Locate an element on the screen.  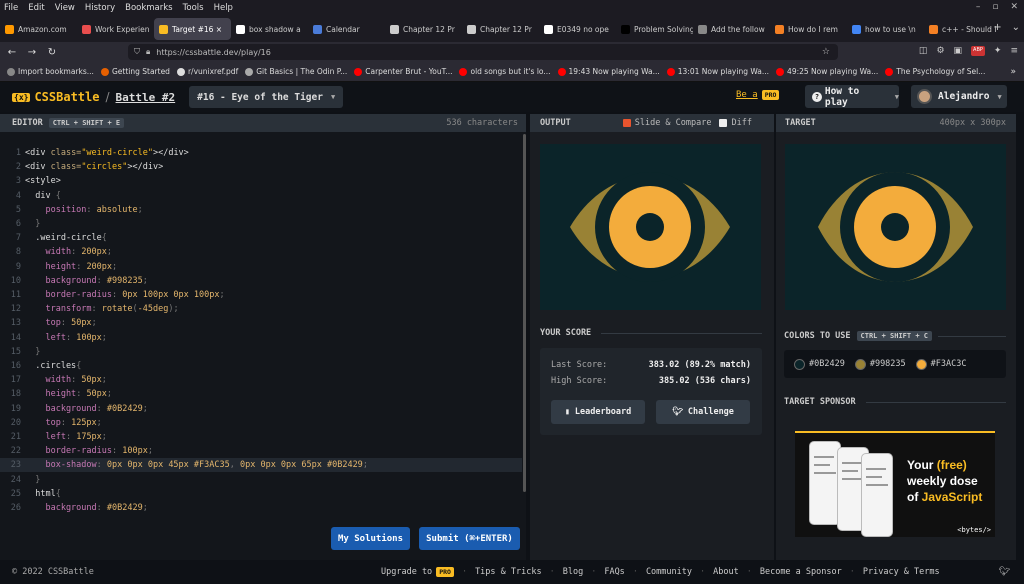
my-solutions-button: My Solutions is located at coordinates (370, 538).